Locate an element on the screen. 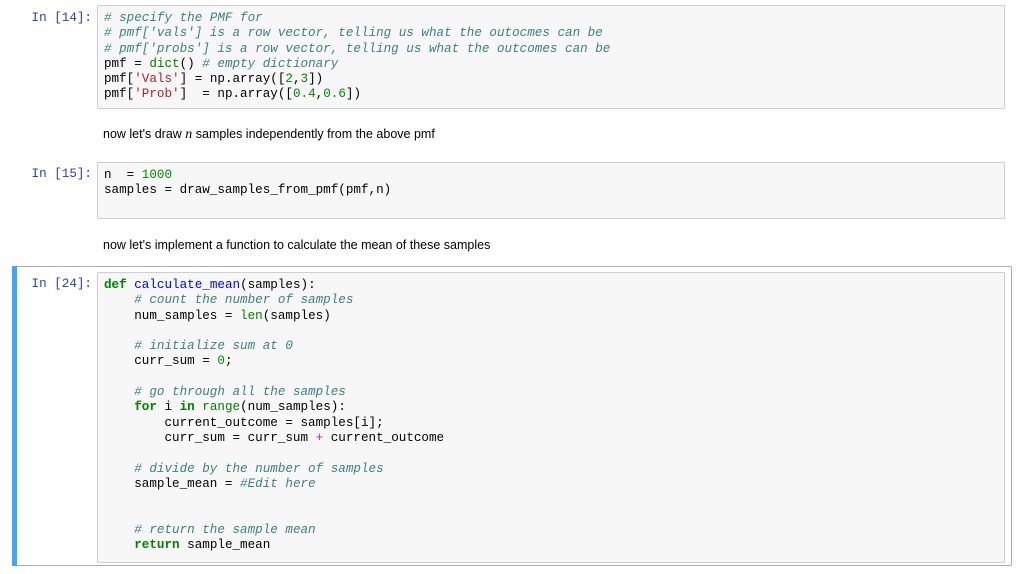 The width and height of the screenshot is (1024, 574). code-token: i is located at coordinates (168, 407).